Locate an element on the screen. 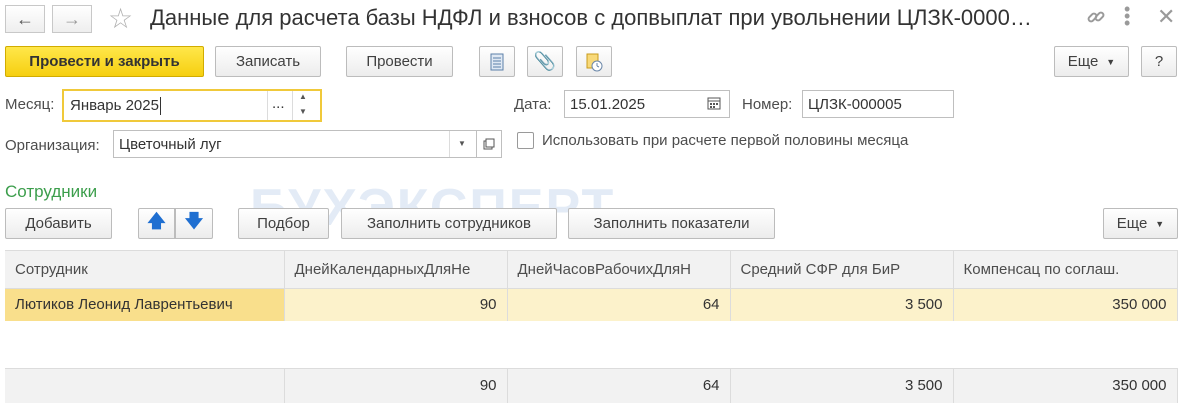 This screenshot has width=1185, height=403. totals-label-cell is located at coordinates (145, 385).